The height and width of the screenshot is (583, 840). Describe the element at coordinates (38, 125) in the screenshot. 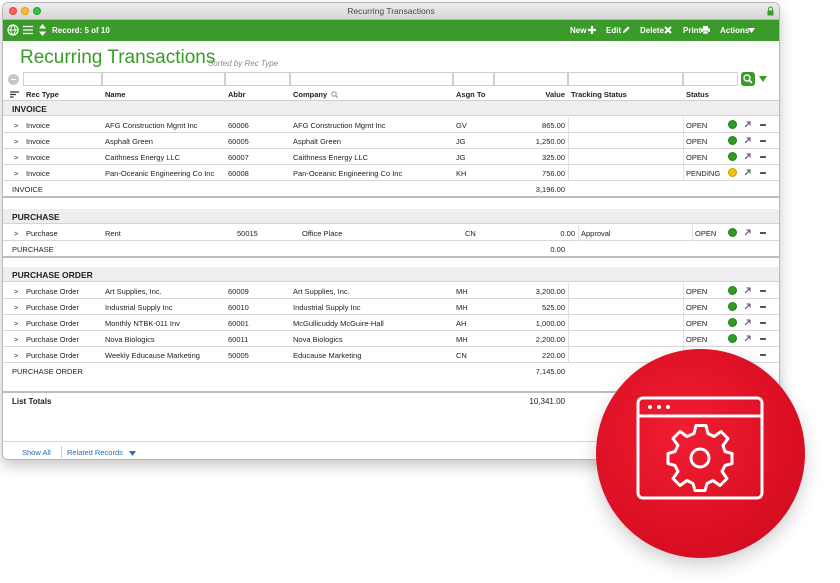

I see `rec-type-cell: Invoice` at that location.